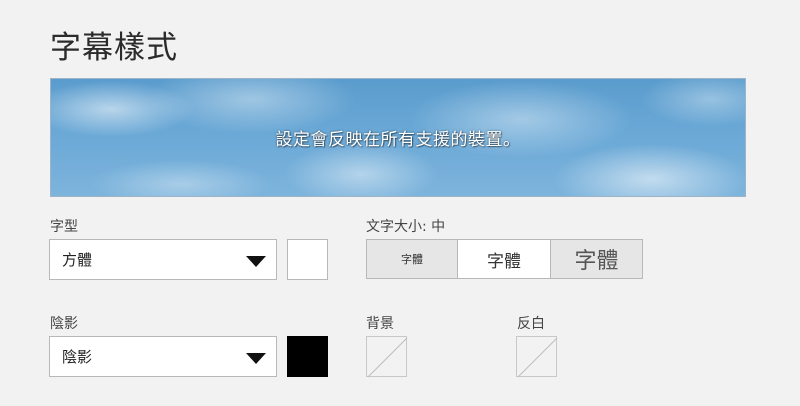  Describe the element at coordinates (412, 259) in the screenshot. I see `text-size-small-button: 字體` at that location.